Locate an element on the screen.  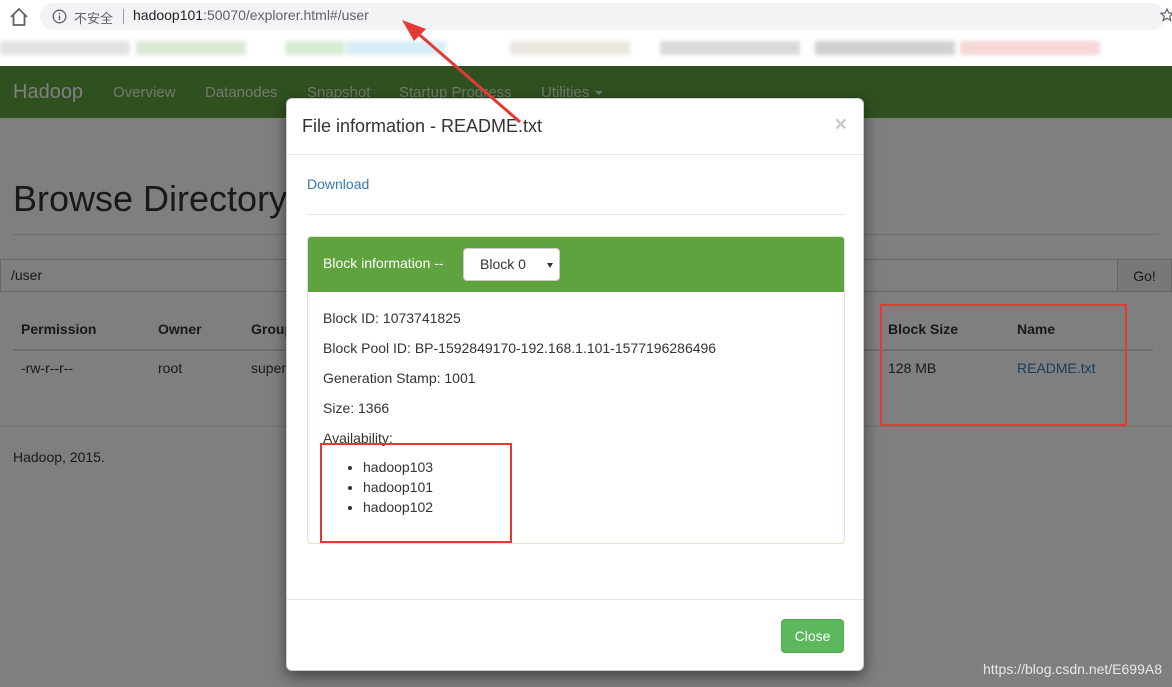
modal-header: File information - README.txt × is located at coordinates (575, 127).